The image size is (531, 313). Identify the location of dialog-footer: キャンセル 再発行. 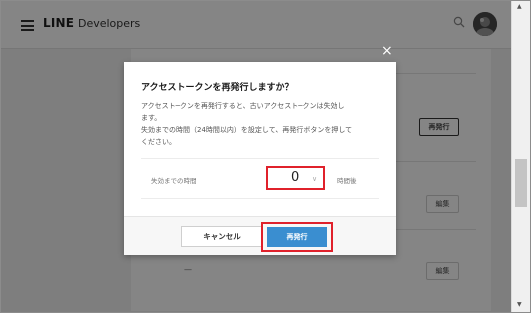
(260, 236).